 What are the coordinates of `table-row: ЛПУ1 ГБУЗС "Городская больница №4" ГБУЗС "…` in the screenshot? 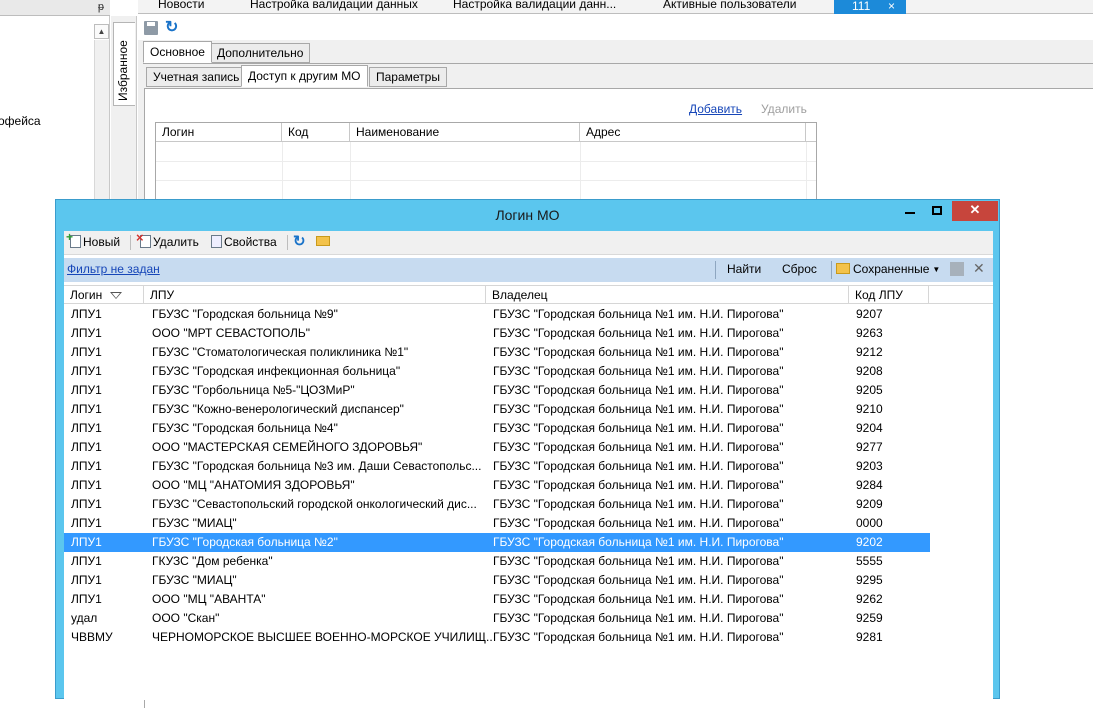 It's located at (497, 428).